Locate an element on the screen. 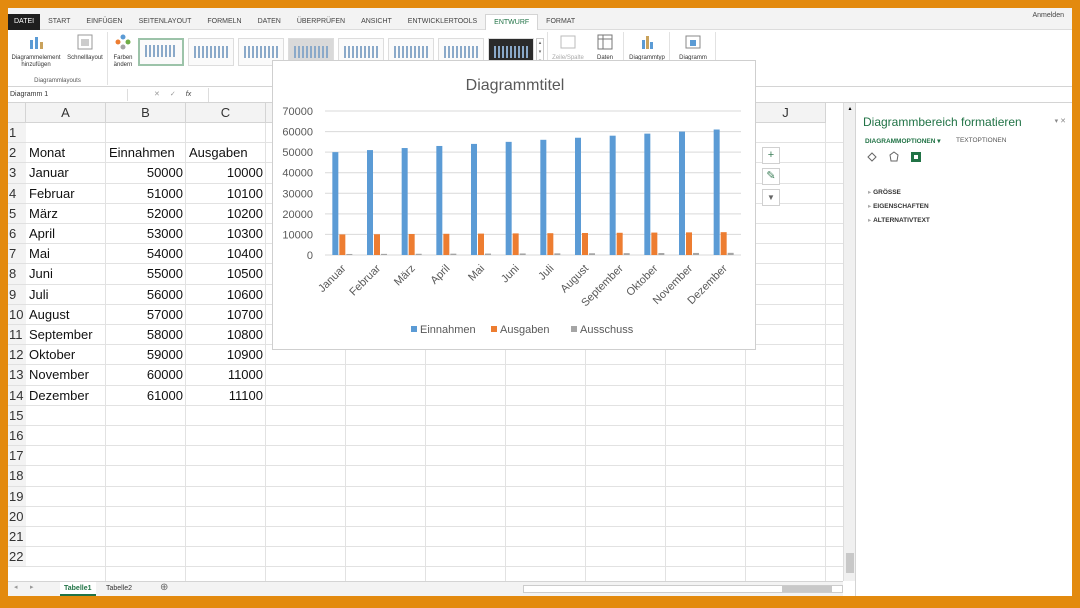  tab-seitenlayout: SEITENLAYOUT is located at coordinates (165, 22).